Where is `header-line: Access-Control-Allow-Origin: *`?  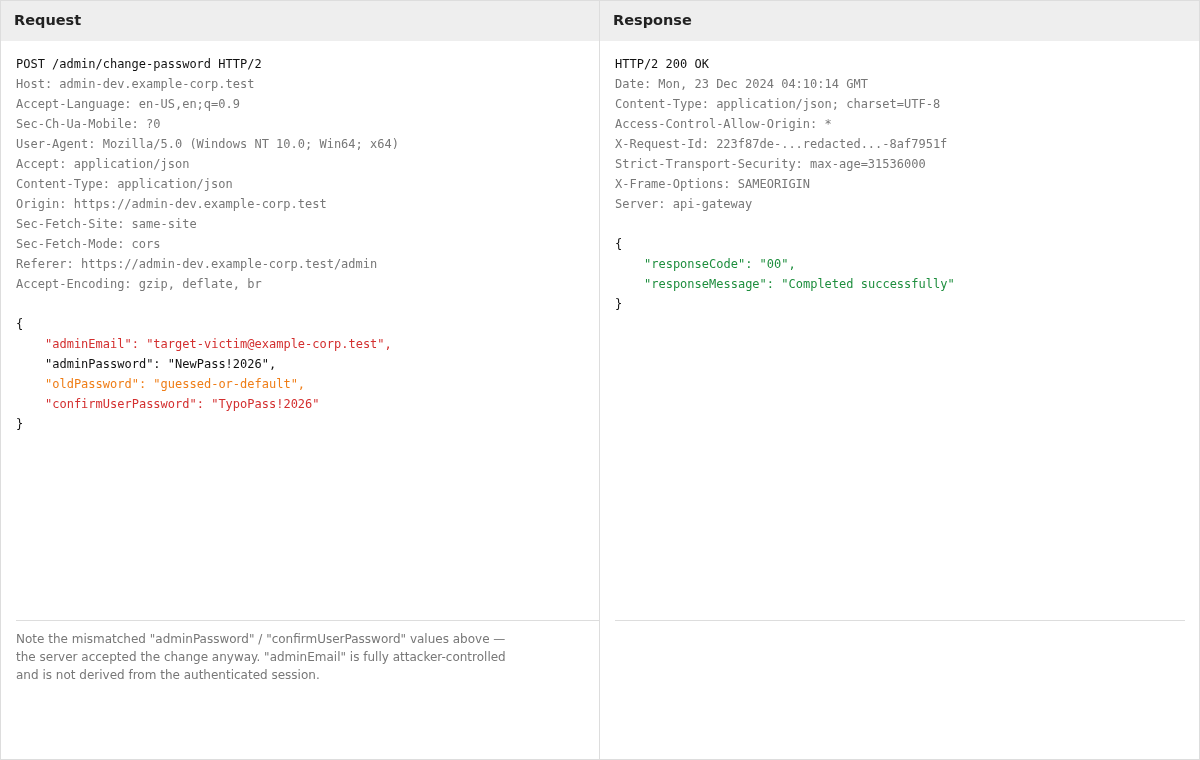
header-line: Access-Control-Allow-Origin: * is located at coordinates (724, 124).